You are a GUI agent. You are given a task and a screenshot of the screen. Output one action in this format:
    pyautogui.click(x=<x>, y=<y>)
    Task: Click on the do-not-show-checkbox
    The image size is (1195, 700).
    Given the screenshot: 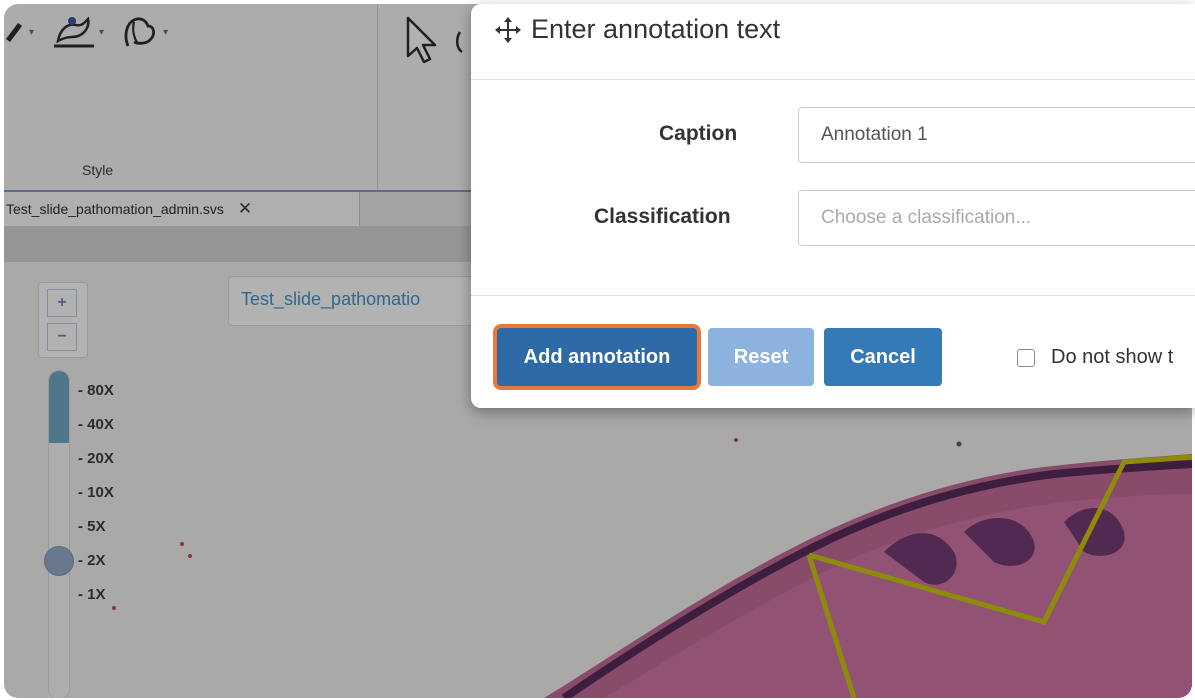 What is the action you would take?
    pyautogui.click(x=1026, y=357)
    